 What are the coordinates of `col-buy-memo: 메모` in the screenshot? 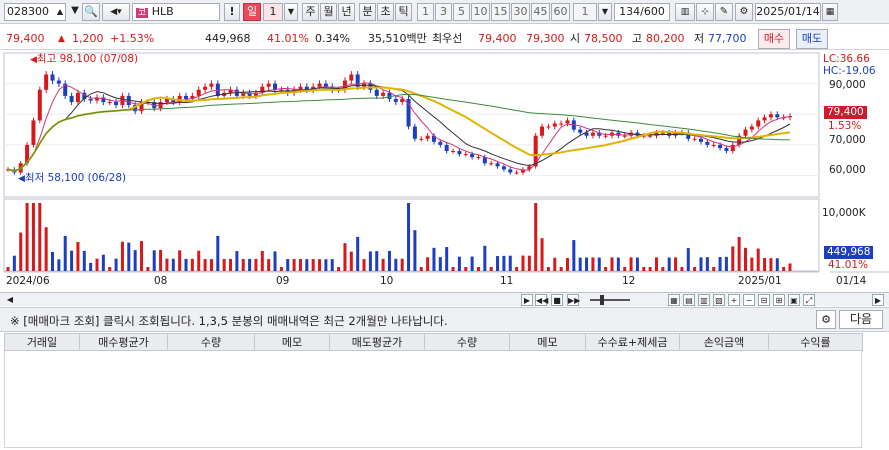 It's located at (292, 342).